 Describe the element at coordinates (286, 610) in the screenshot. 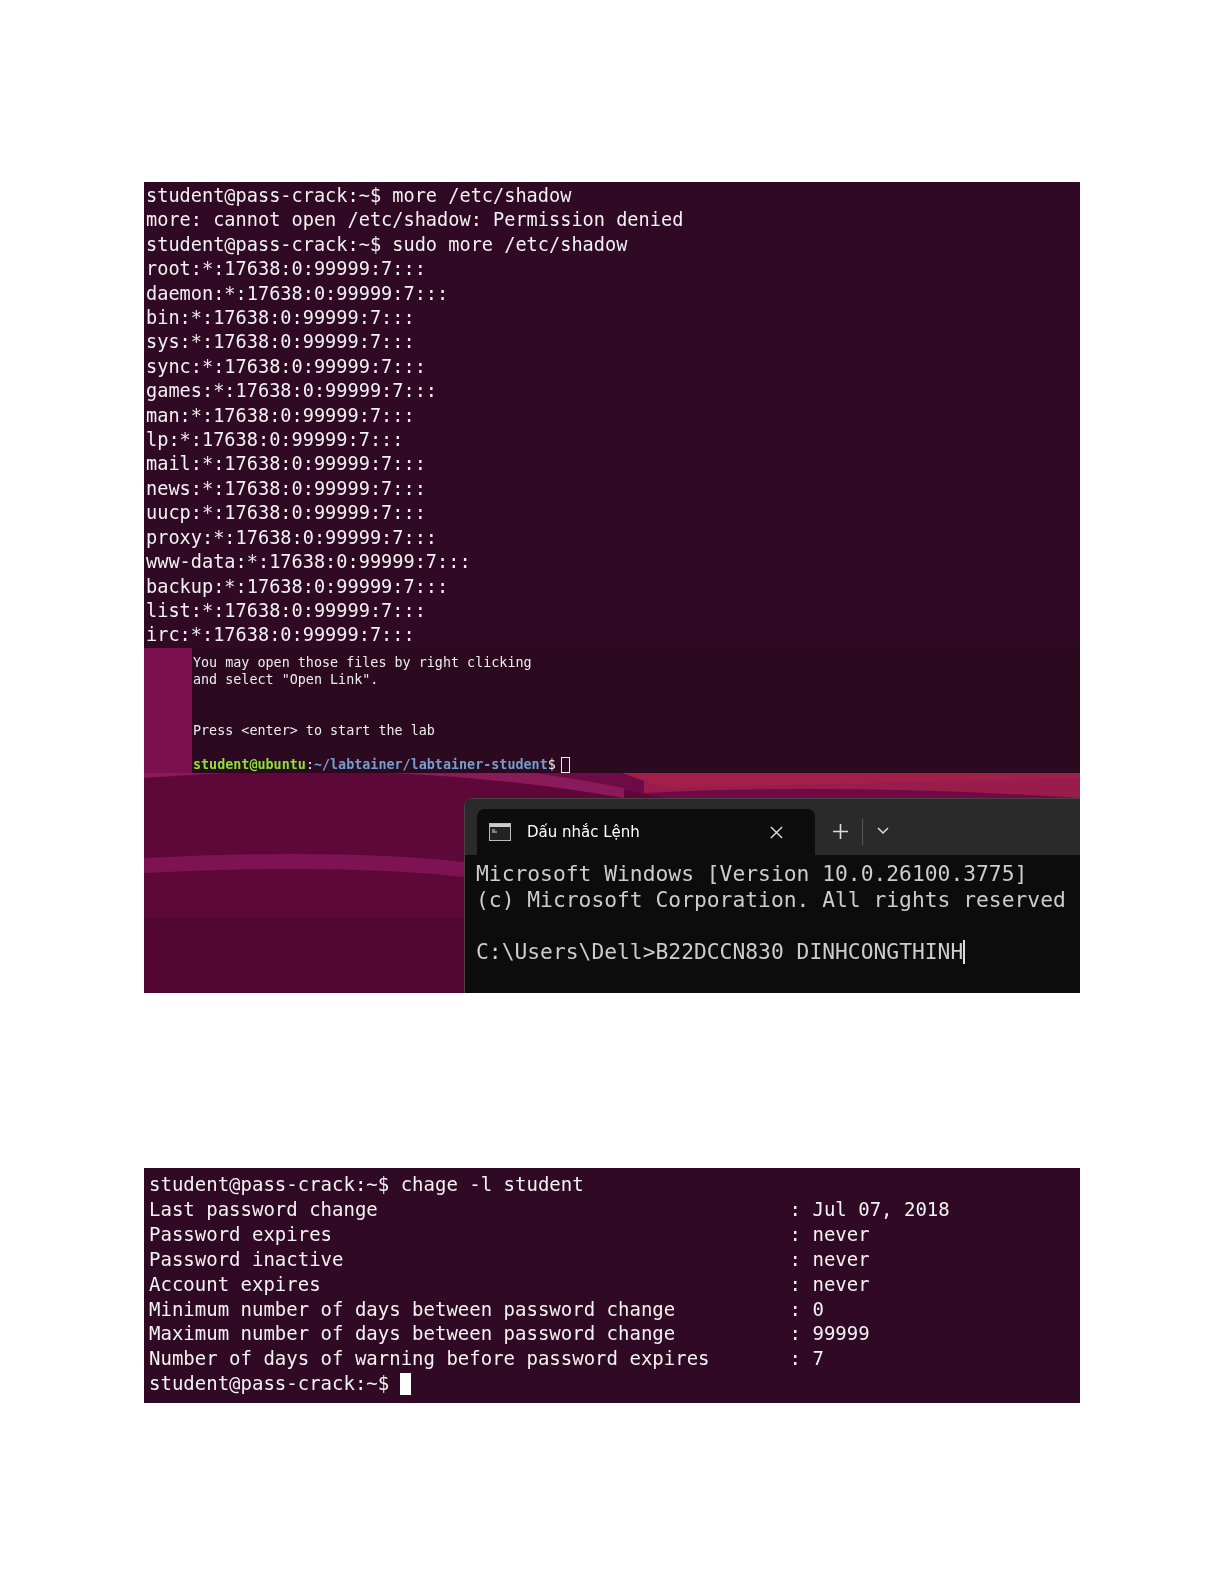

I see `terminal-line: list:*:17638:0:99999:7:::` at that location.